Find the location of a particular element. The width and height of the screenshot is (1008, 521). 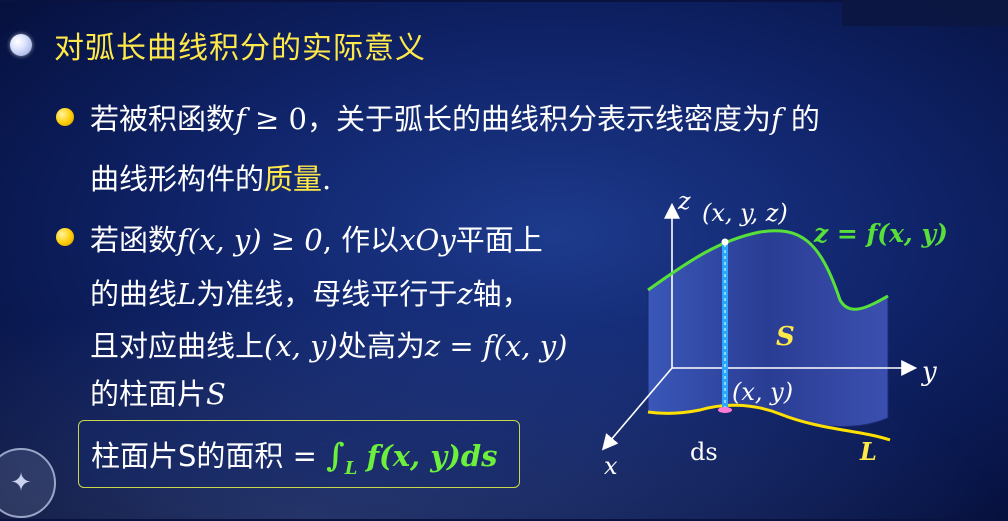

ds-label: ds is located at coordinates (704, 452).